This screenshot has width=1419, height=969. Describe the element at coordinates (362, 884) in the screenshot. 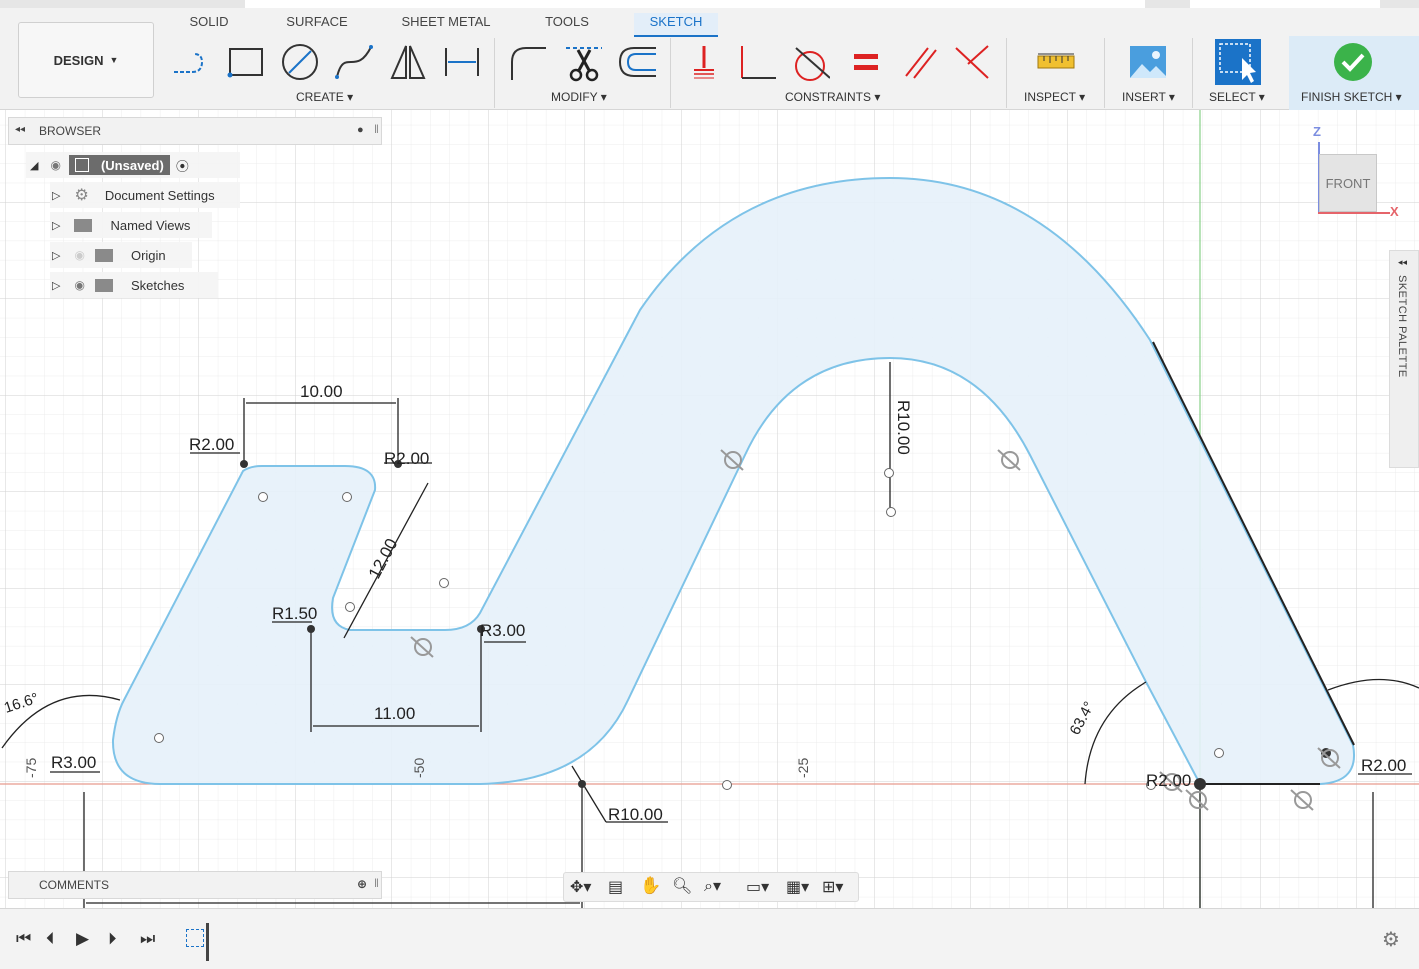

I see `add-comment-icon: ⊕` at that location.